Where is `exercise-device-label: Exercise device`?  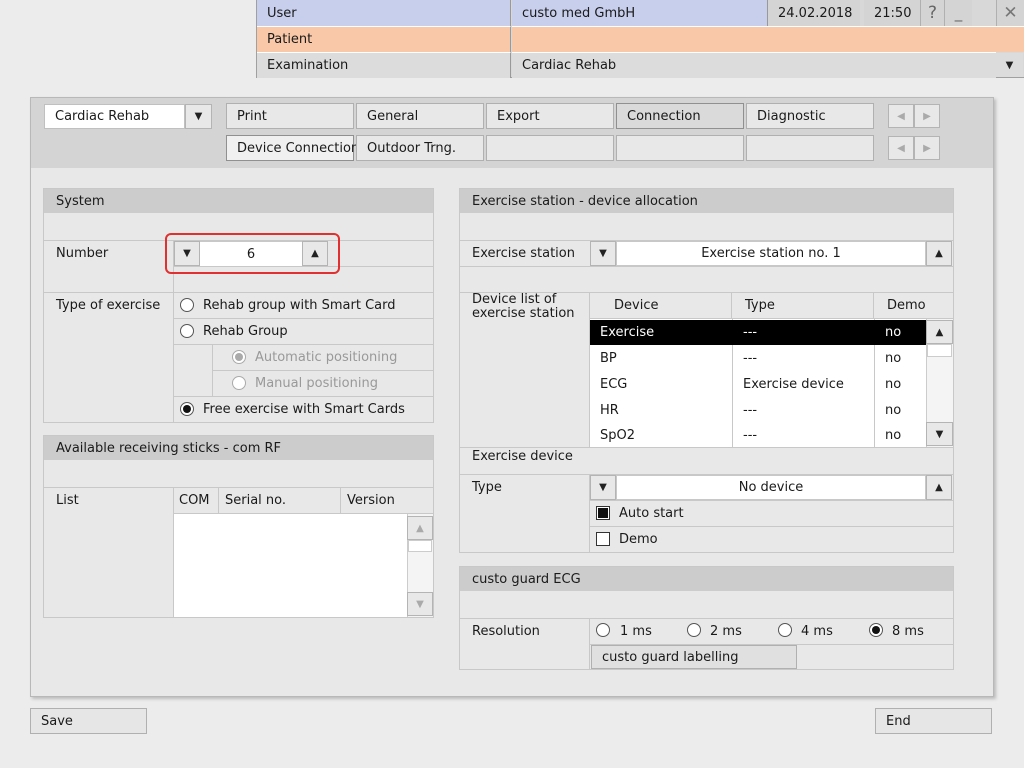
exercise-device-label: Exercise device is located at coordinates (522, 456).